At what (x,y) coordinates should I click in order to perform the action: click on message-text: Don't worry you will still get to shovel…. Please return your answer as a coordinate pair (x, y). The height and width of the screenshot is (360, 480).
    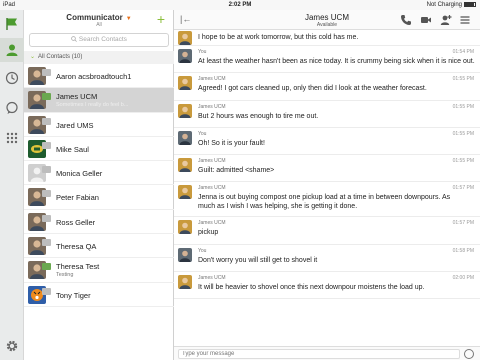
    Looking at the image, I should click on (258, 260).